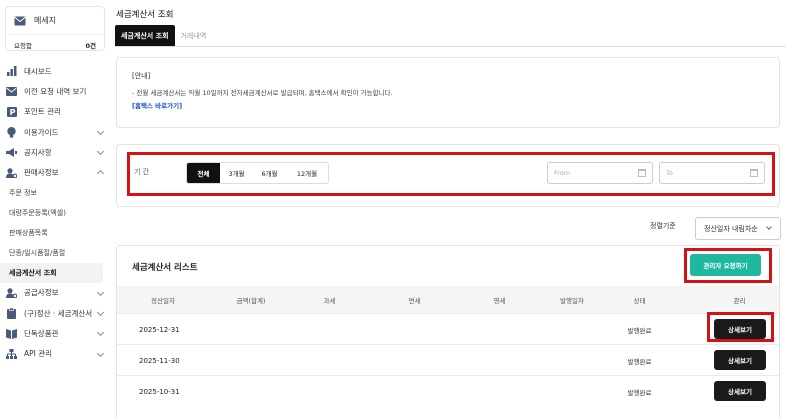 The width and height of the screenshot is (786, 419). Describe the element at coordinates (329, 300) in the screenshot. I see `column-header: 과세` at that location.